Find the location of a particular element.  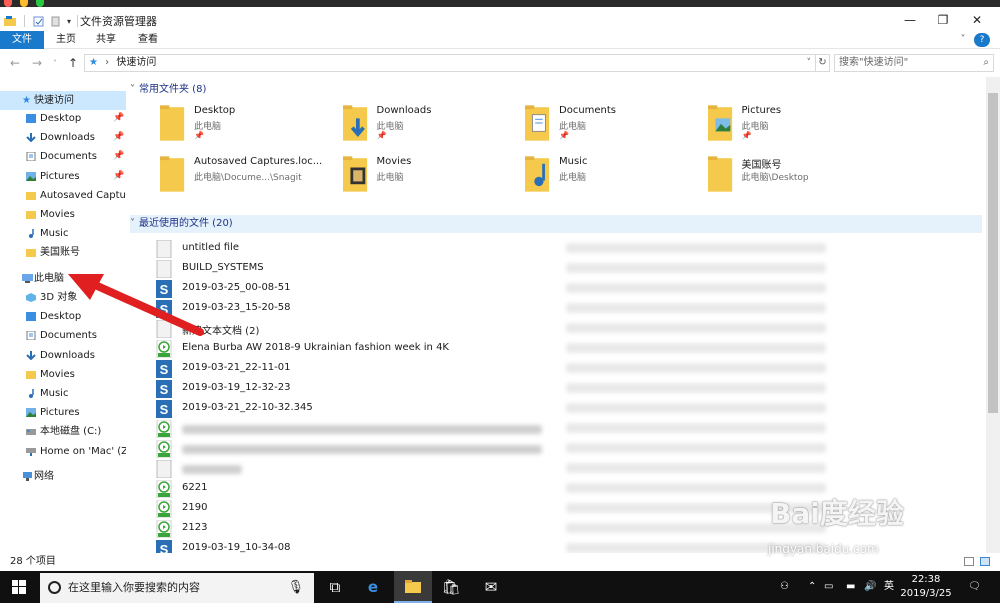

breadcrumb: 快速访问 is located at coordinates (136, 62).